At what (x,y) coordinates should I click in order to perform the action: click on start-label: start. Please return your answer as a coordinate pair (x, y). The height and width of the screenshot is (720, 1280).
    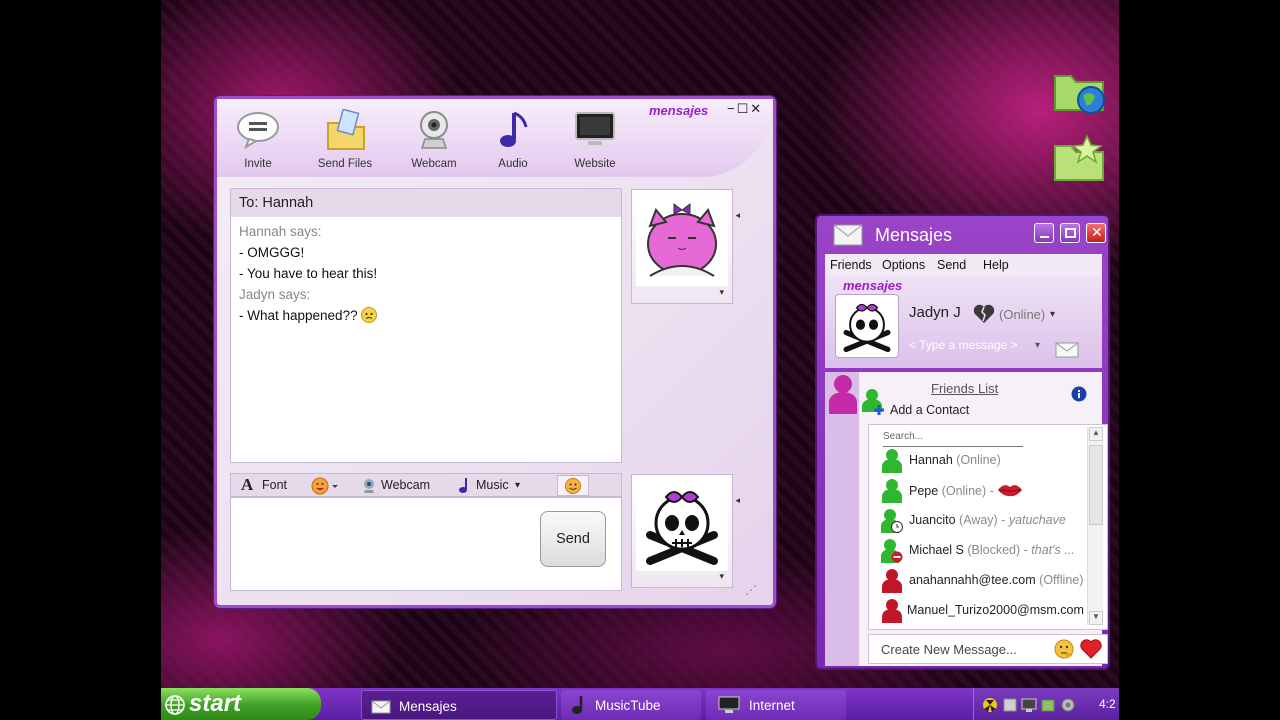
    Looking at the image, I should click on (215, 703).